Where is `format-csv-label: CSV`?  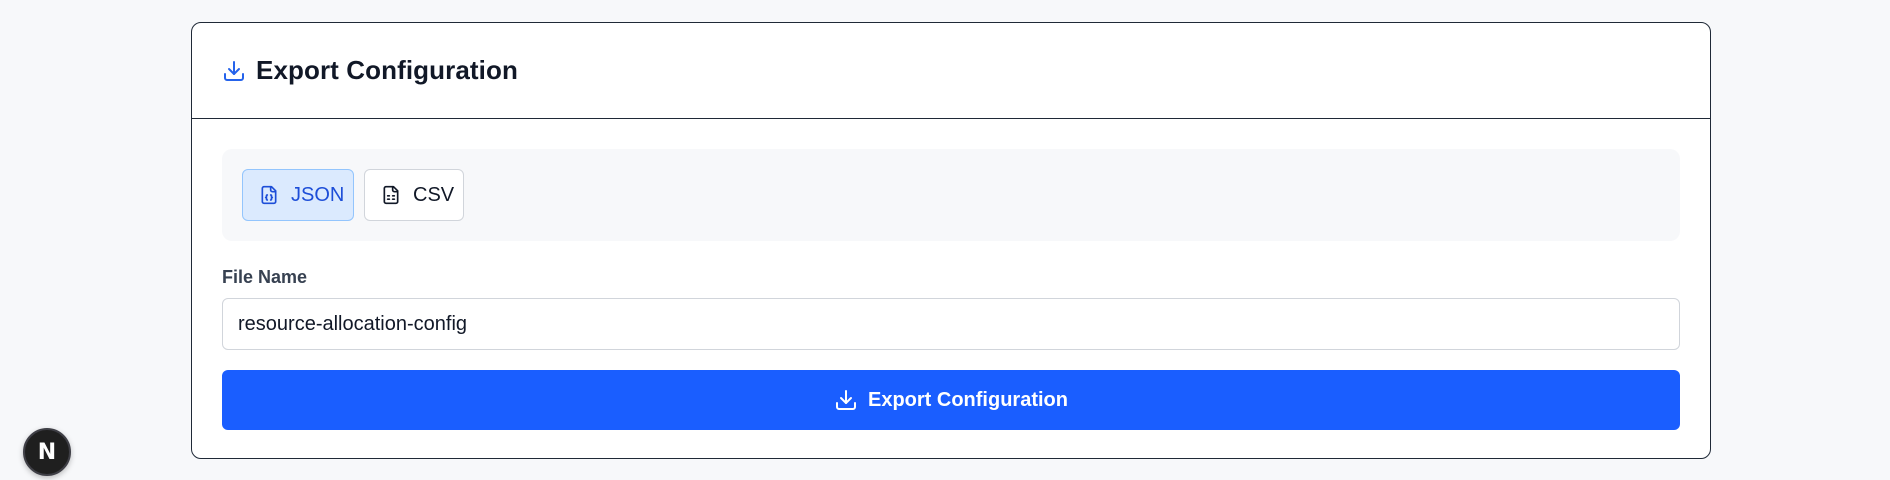
format-csv-label: CSV is located at coordinates (434, 194).